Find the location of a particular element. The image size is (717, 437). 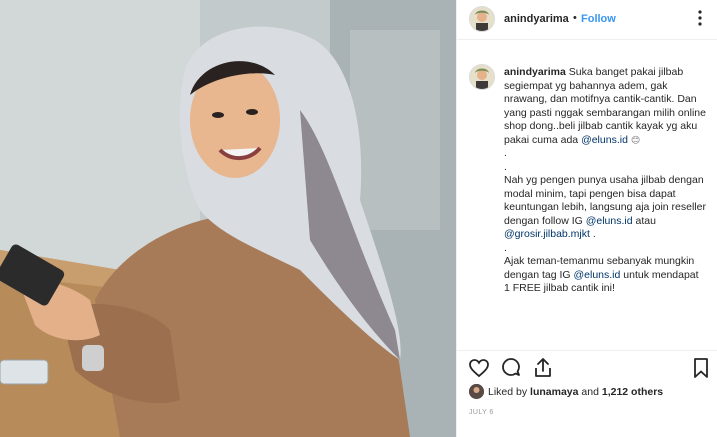

likes-count: 1,212 others is located at coordinates (632, 392).